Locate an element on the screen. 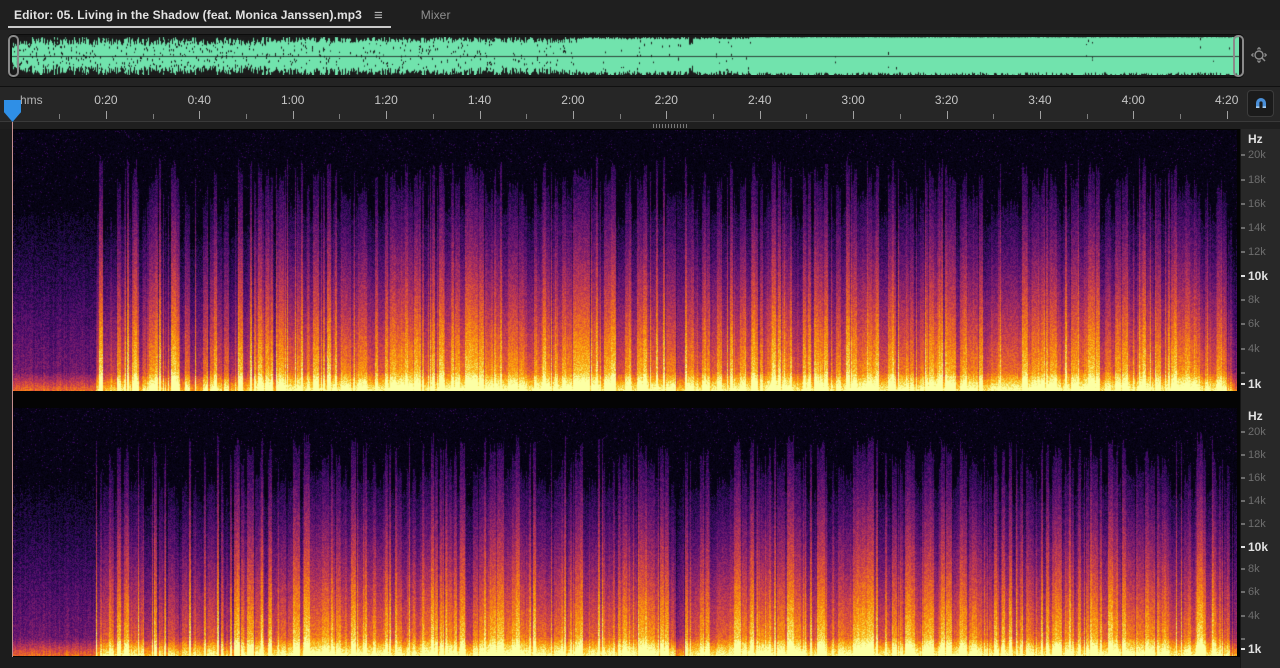 The image size is (1280, 668). freq-label: 20k is located at coordinates (1257, 155).